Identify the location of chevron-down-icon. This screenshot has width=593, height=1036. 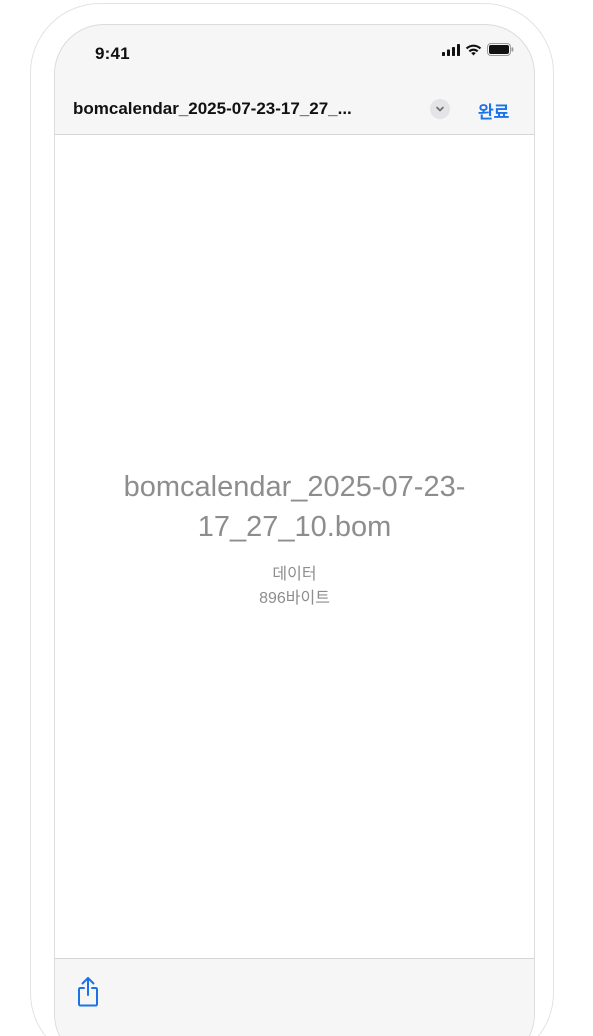
(440, 109).